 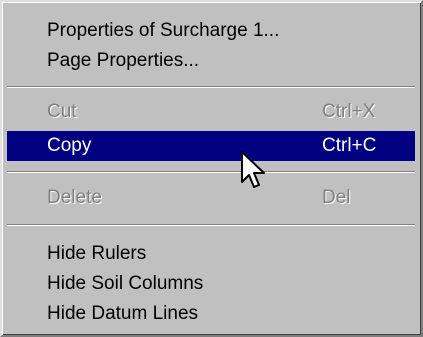 I want to click on menu-item-label: Hide Soil Columns, so click(x=125, y=283).